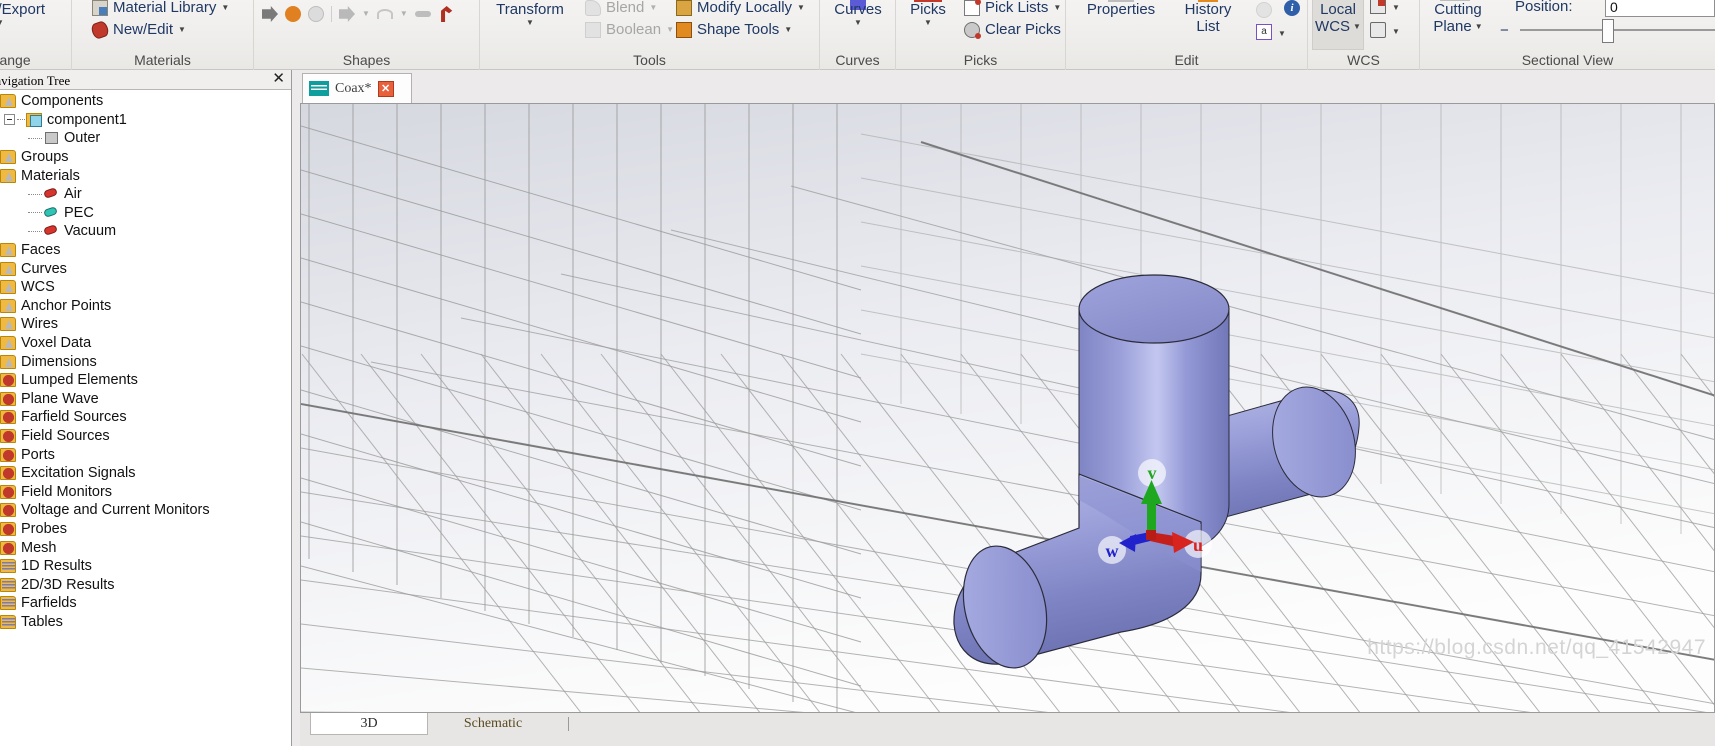 This screenshot has height=746, width=1715. What do you see at coordinates (857, 60) in the screenshot?
I see `ribbon-group-title-curves: Curves` at bounding box center [857, 60].